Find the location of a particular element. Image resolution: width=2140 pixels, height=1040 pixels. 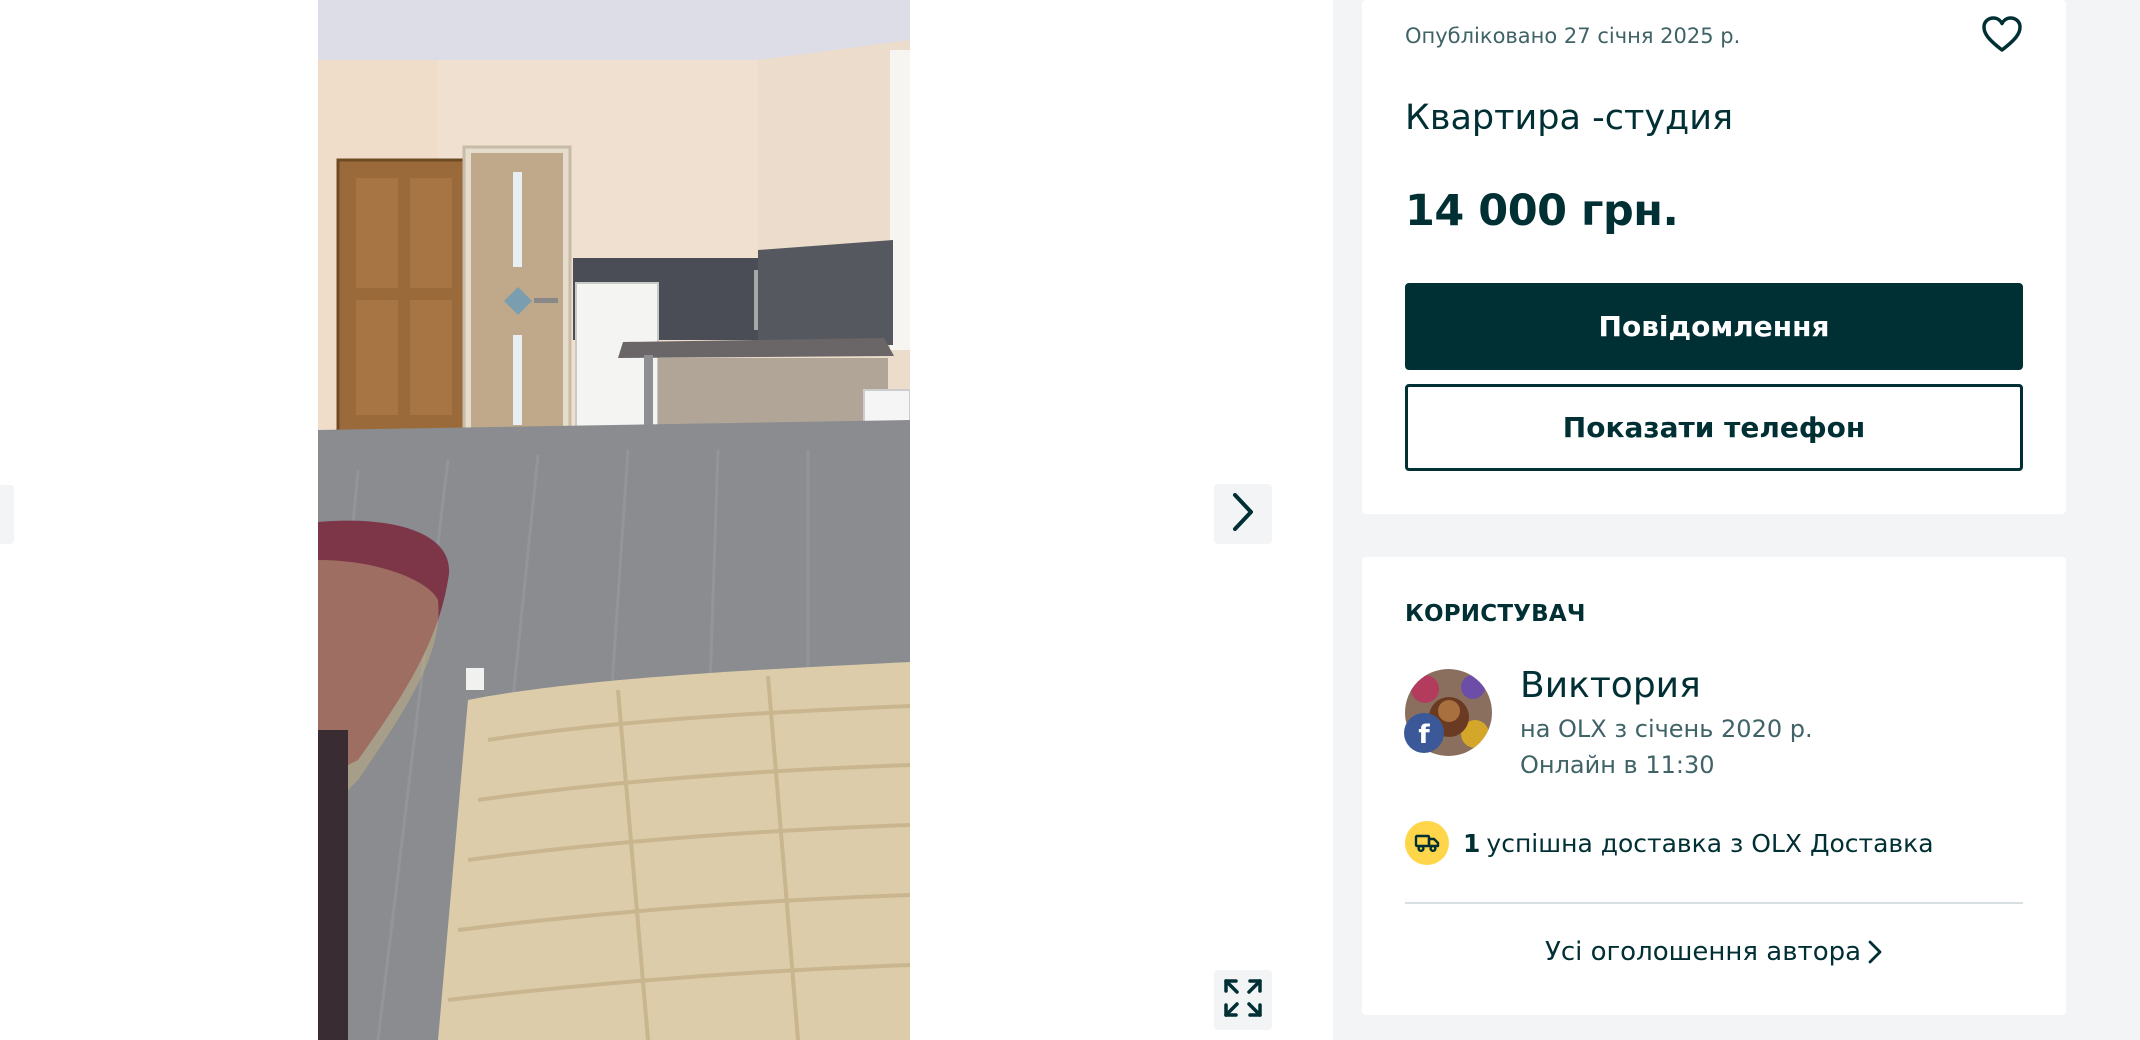

expand-fullscreen-icon is located at coordinates (1243, 1000).